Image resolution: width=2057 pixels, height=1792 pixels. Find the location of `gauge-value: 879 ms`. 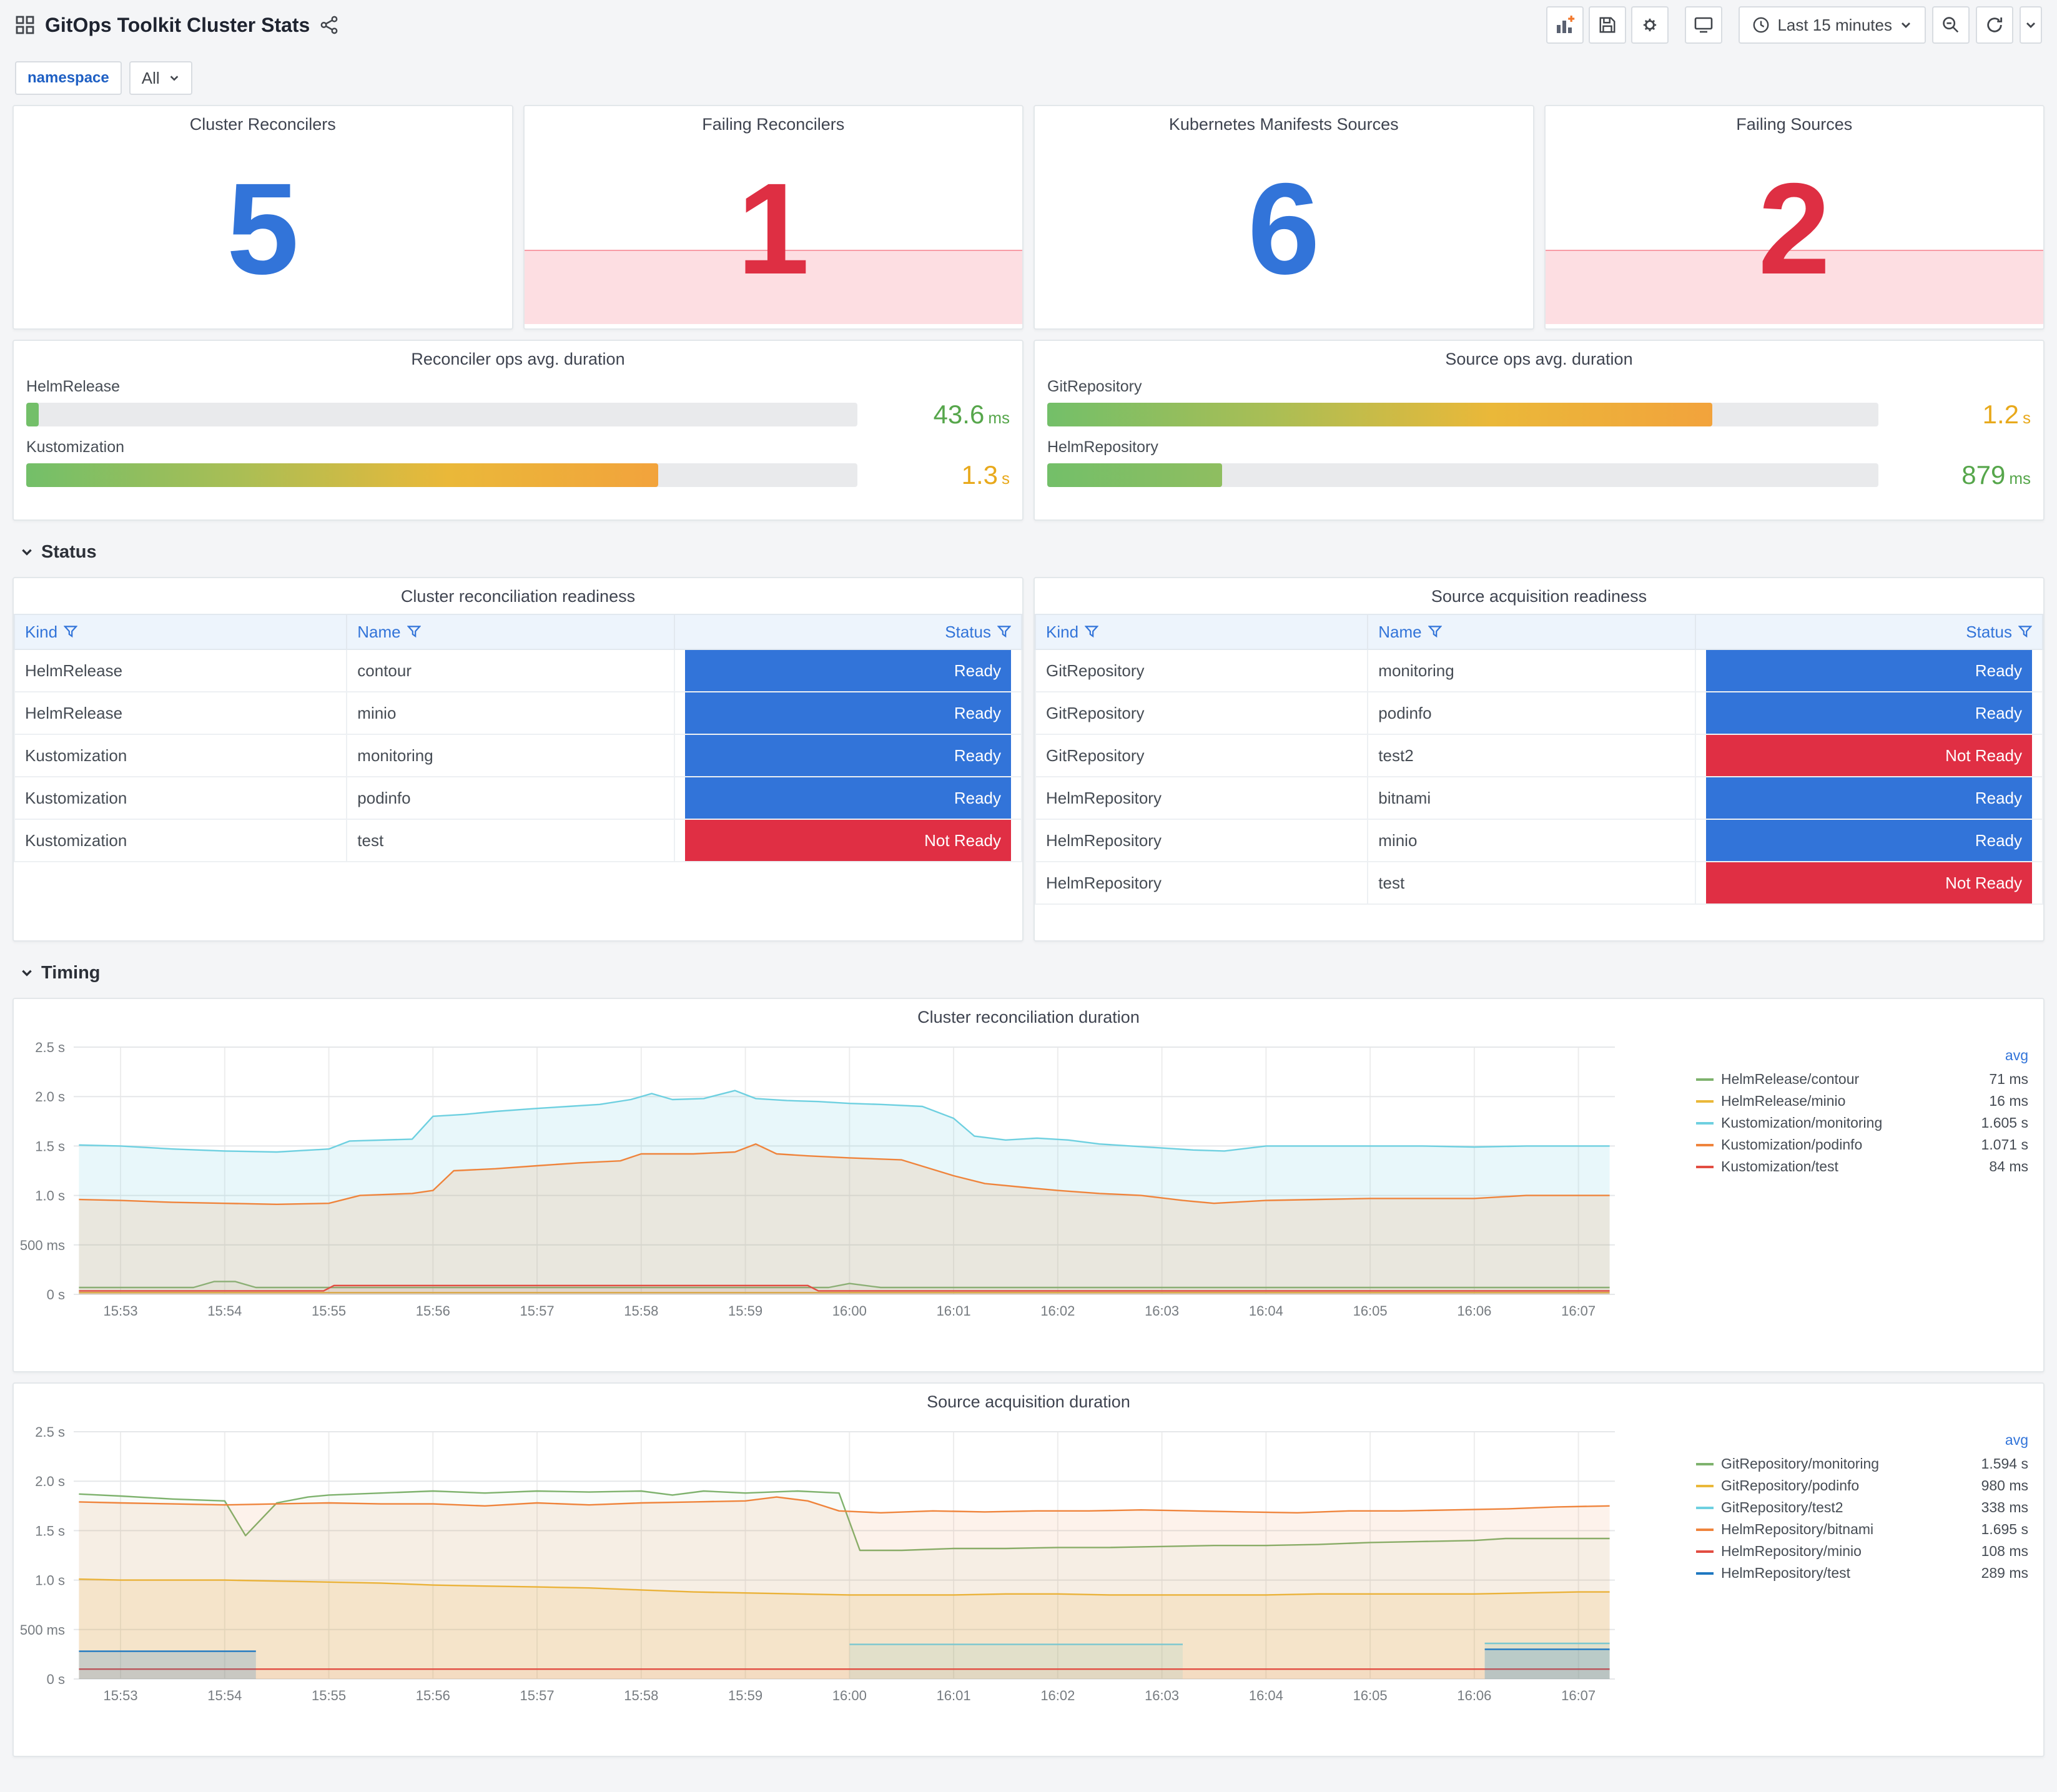

gauge-value: 879 ms is located at coordinates (1996, 475).